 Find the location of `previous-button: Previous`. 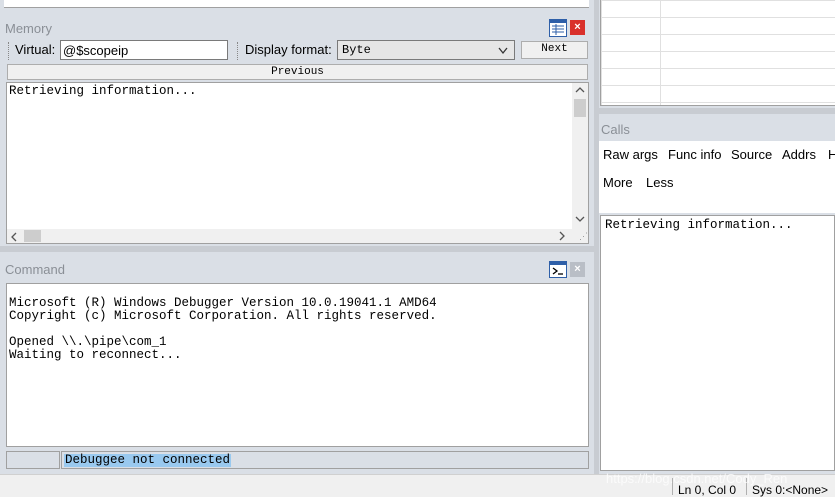

previous-button: Previous is located at coordinates (297, 72).